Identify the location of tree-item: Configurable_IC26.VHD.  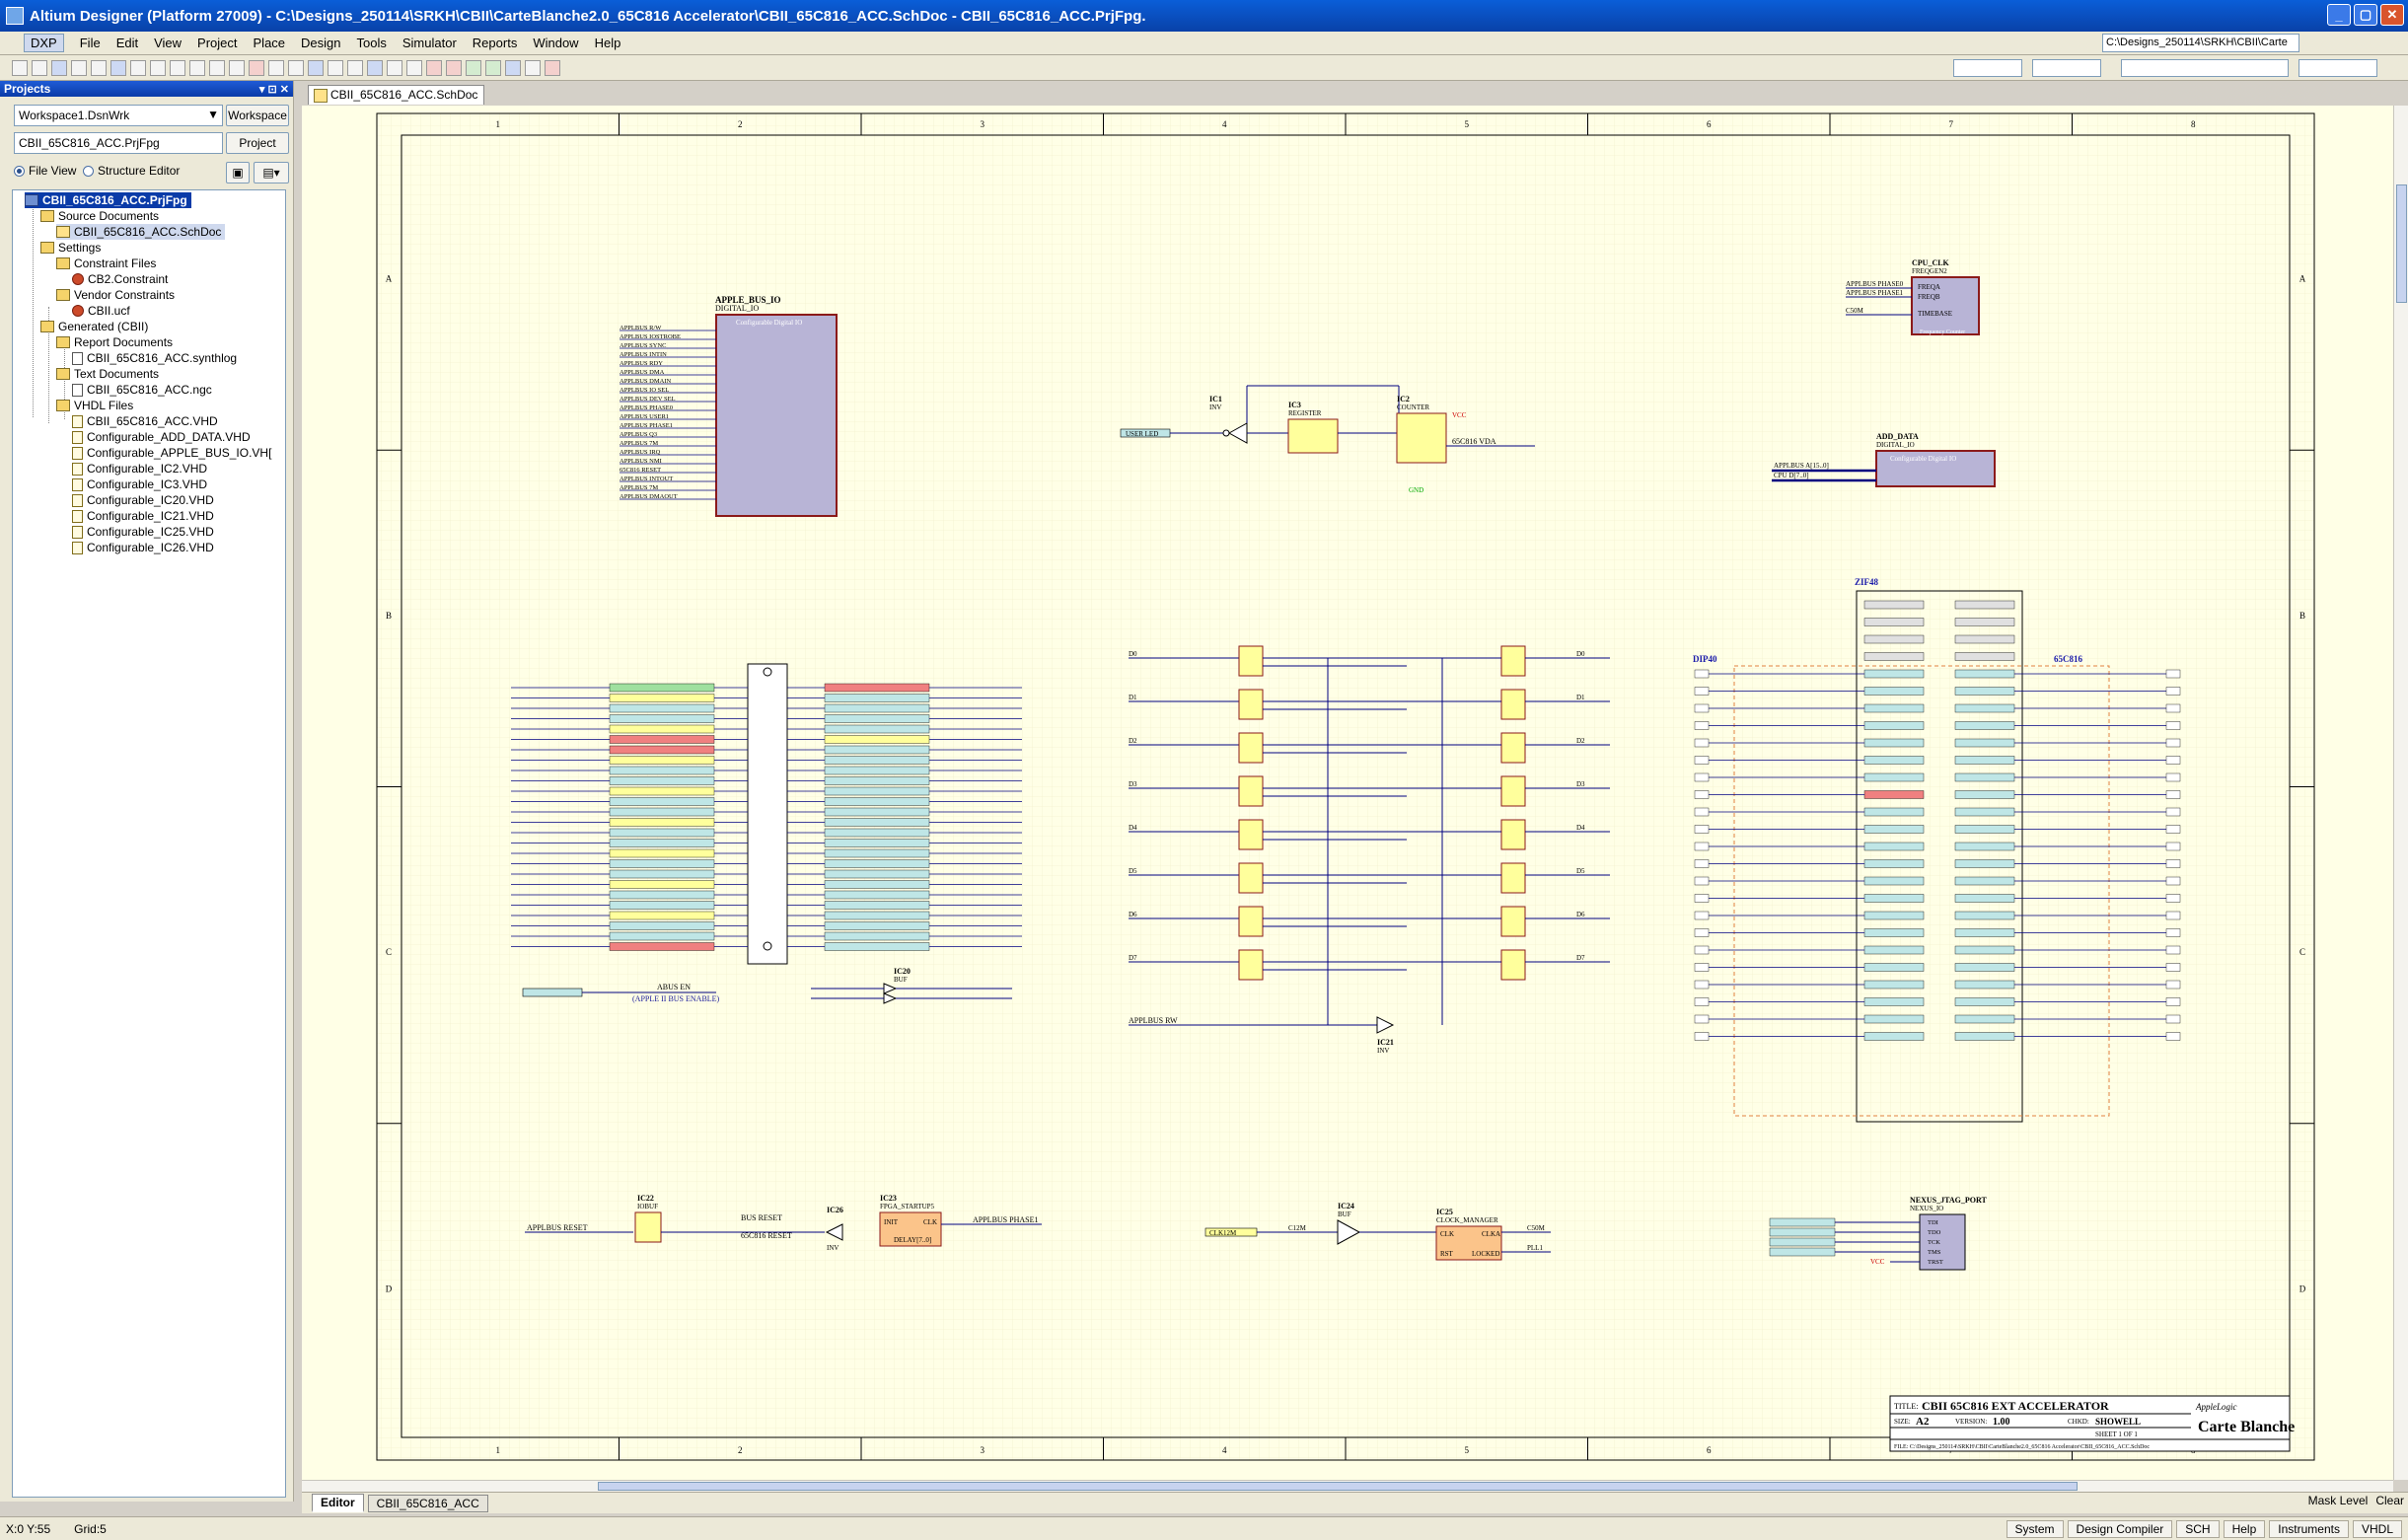
(143, 547).